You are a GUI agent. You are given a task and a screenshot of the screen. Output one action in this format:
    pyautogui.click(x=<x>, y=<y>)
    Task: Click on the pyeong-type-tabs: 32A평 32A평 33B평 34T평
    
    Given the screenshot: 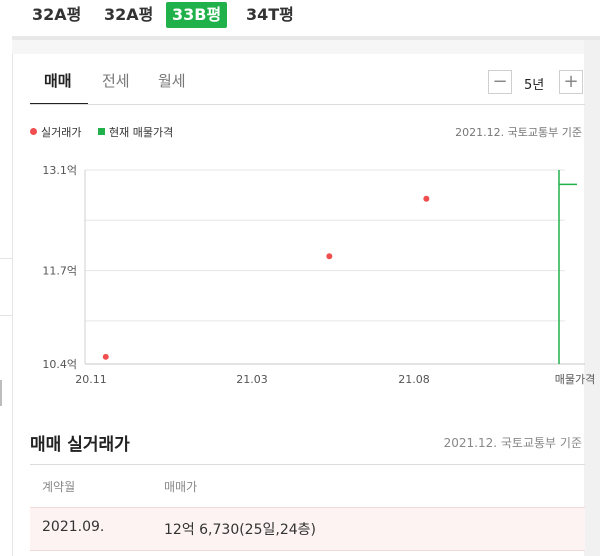 What is the action you would take?
    pyautogui.click(x=306, y=18)
    